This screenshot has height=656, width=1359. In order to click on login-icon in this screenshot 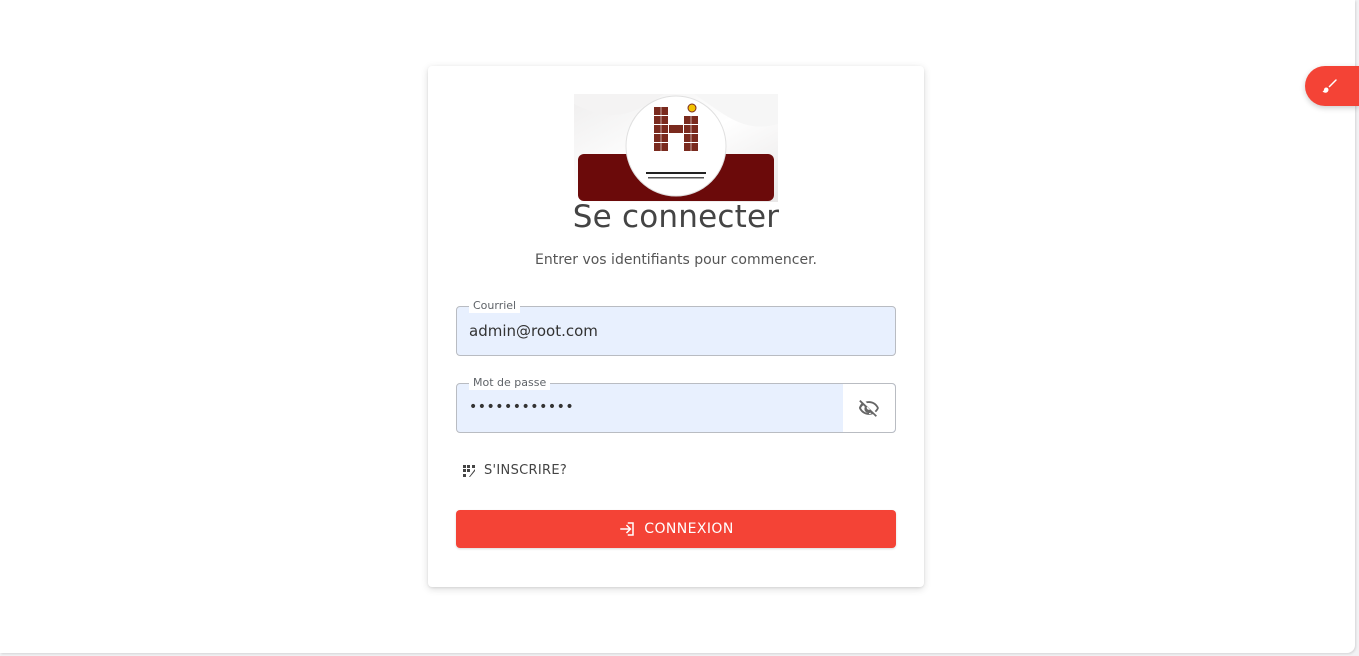, I will do `click(627, 529)`.